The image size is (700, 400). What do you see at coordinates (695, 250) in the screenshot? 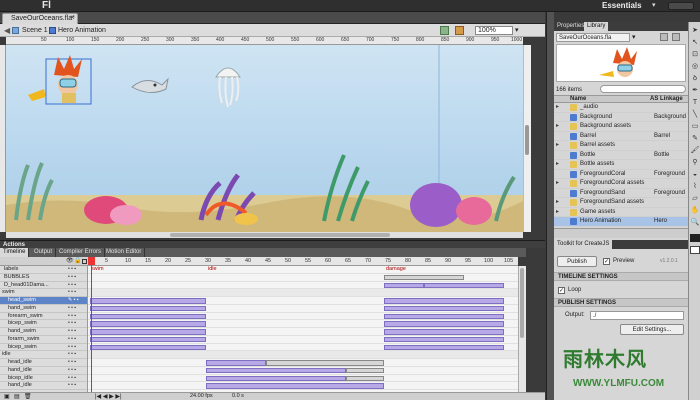
I see `fill-color-swatch` at bounding box center [695, 250].